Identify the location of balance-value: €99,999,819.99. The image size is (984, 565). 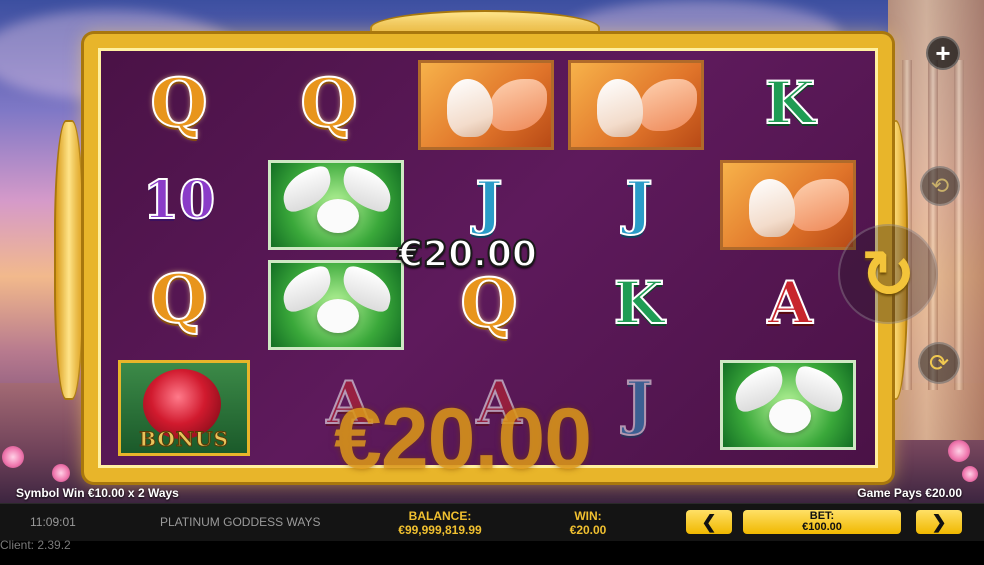
(440, 530).